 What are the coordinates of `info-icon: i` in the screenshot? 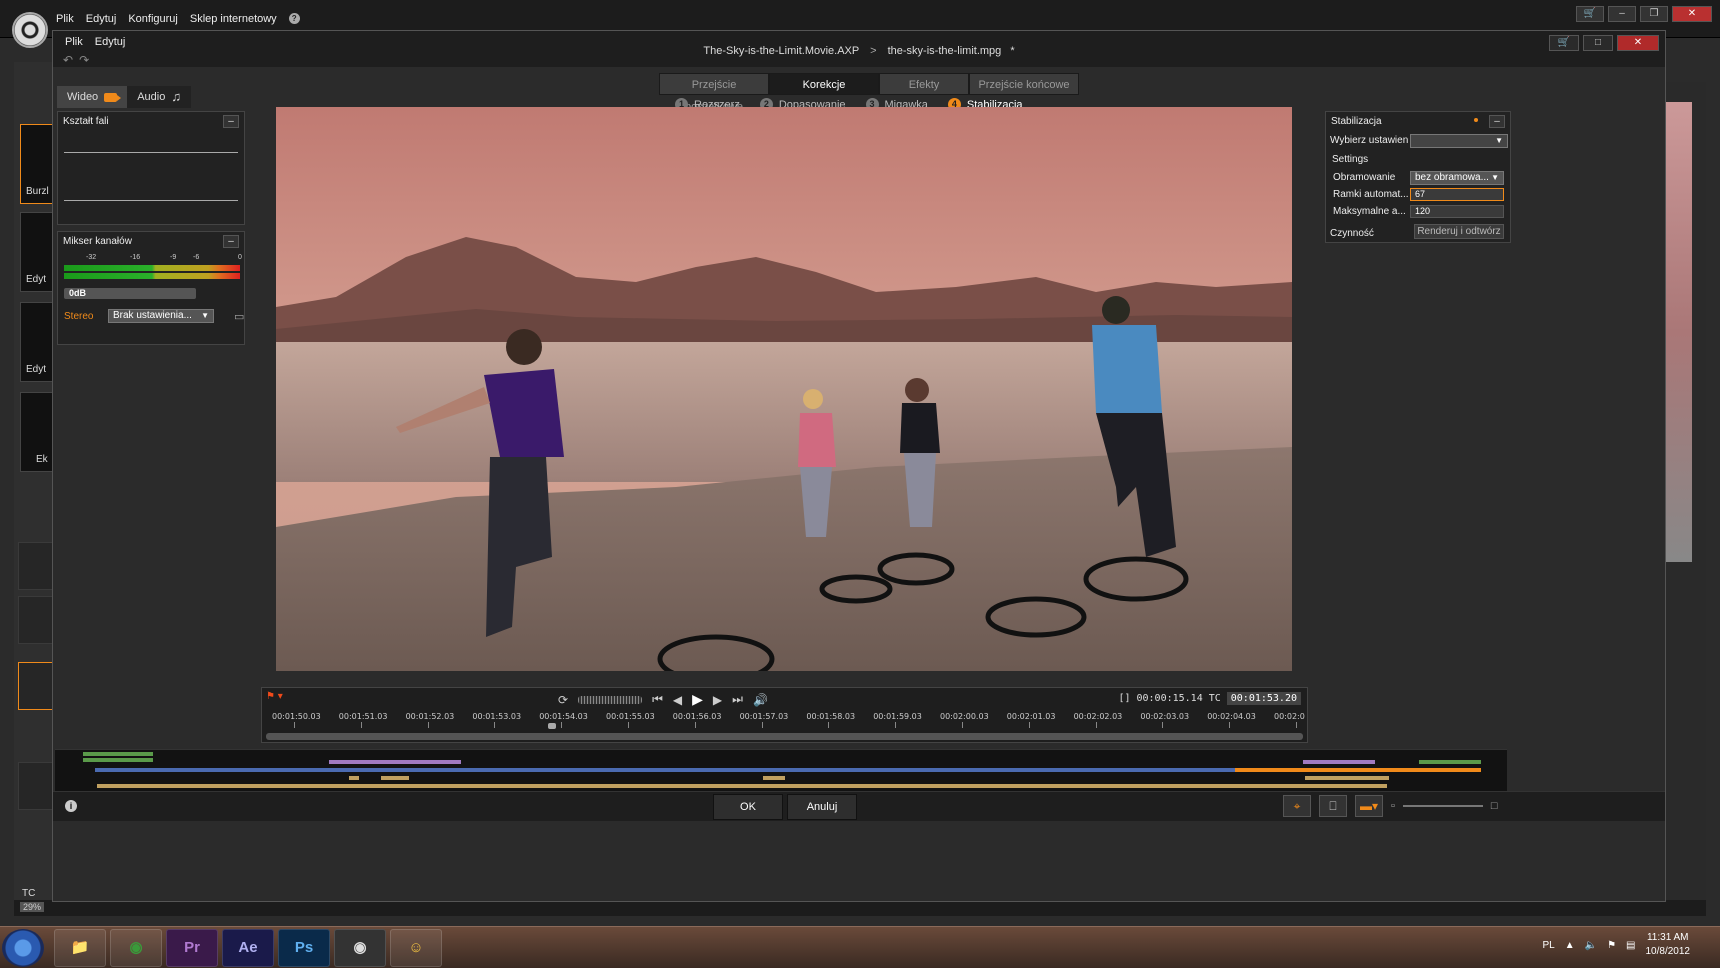 It's located at (71, 806).